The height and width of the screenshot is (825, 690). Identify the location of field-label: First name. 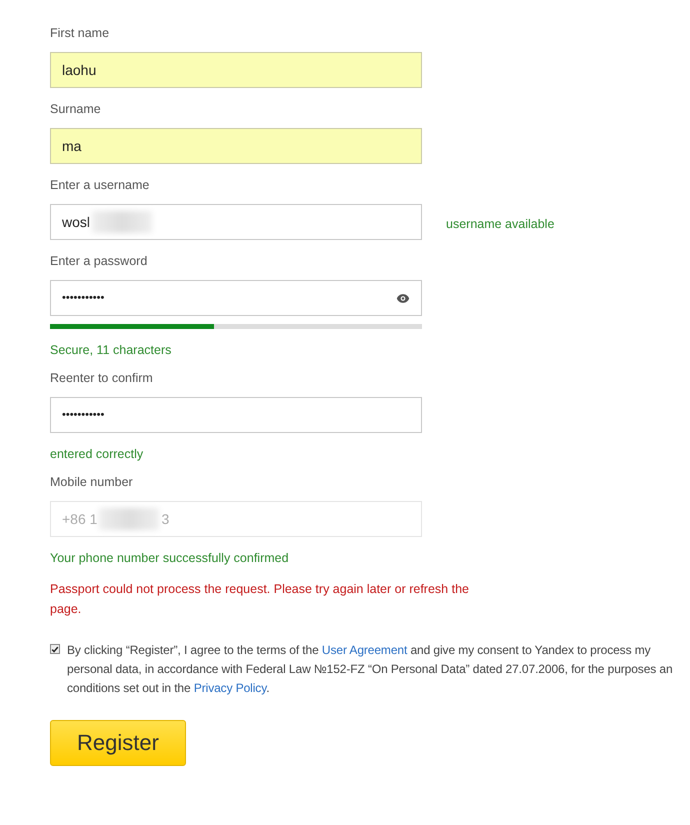
(80, 34).